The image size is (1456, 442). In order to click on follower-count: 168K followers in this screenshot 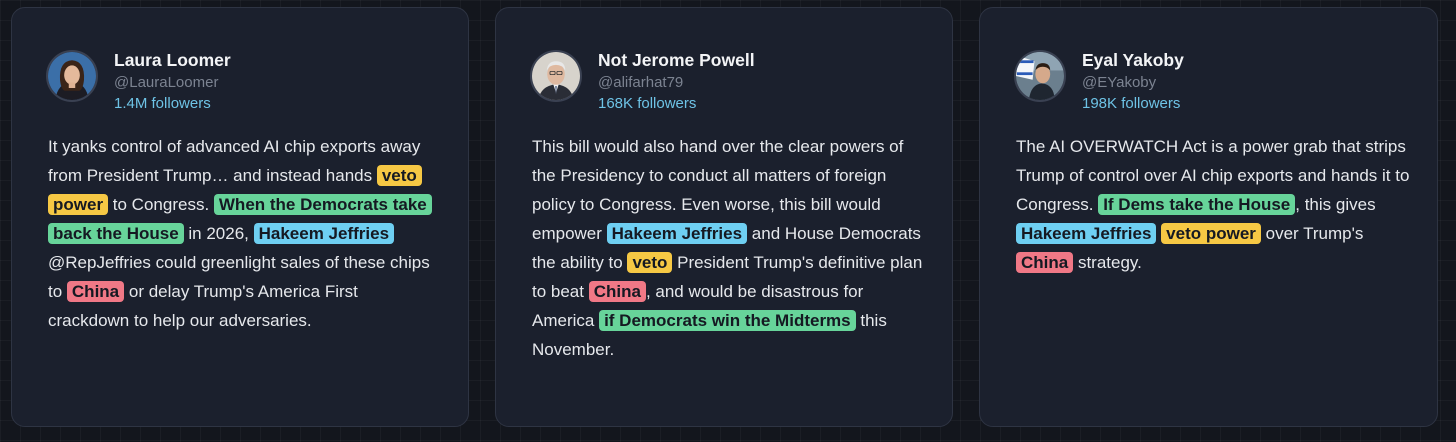, I will do `click(647, 103)`.